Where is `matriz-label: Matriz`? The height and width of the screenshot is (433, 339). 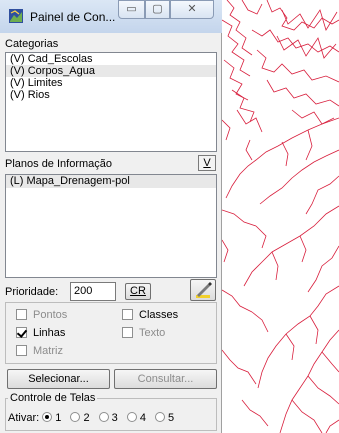 matriz-label: Matriz is located at coordinates (48, 351).